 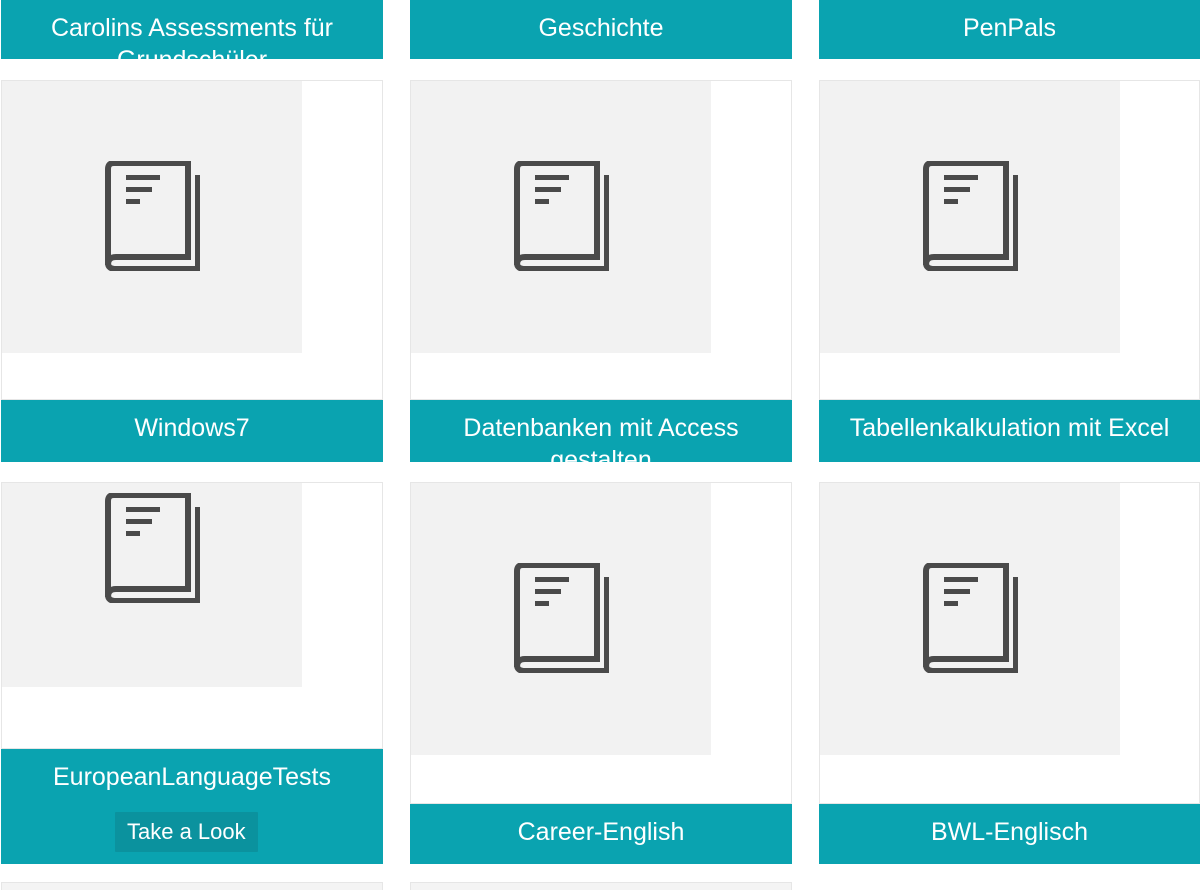 I want to click on course-card-windows7, so click(x=192, y=240).